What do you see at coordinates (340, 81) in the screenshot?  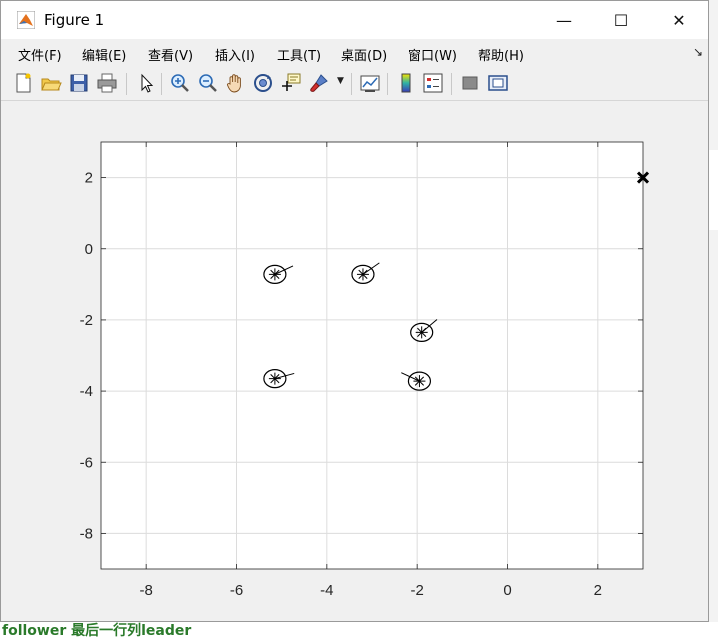 I see `brush-dropdown-icon: ▼` at bounding box center [340, 81].